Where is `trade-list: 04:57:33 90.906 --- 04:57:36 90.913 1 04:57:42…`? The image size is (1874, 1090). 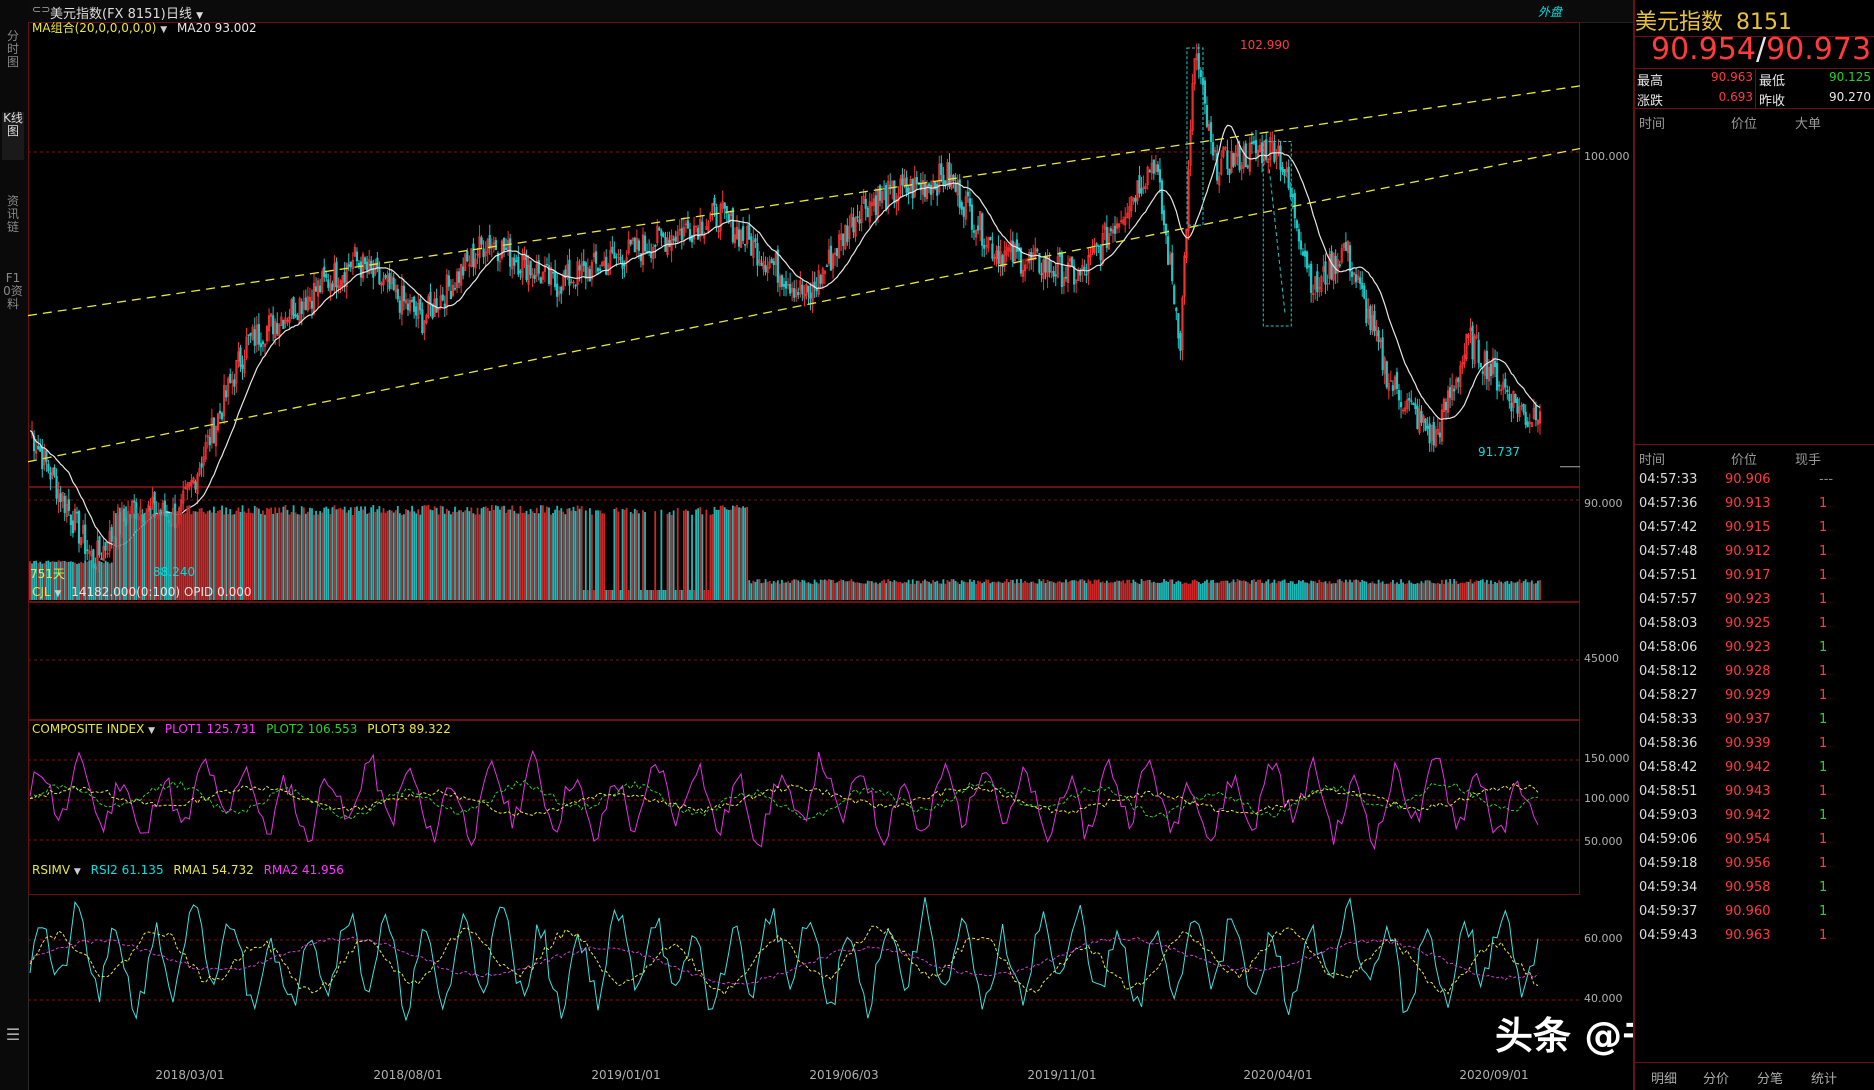
trade-list: 04:57:33 90.906 --- 04:57:36 90.913 1 04:57:42… is located at coordinates (1754, 708).